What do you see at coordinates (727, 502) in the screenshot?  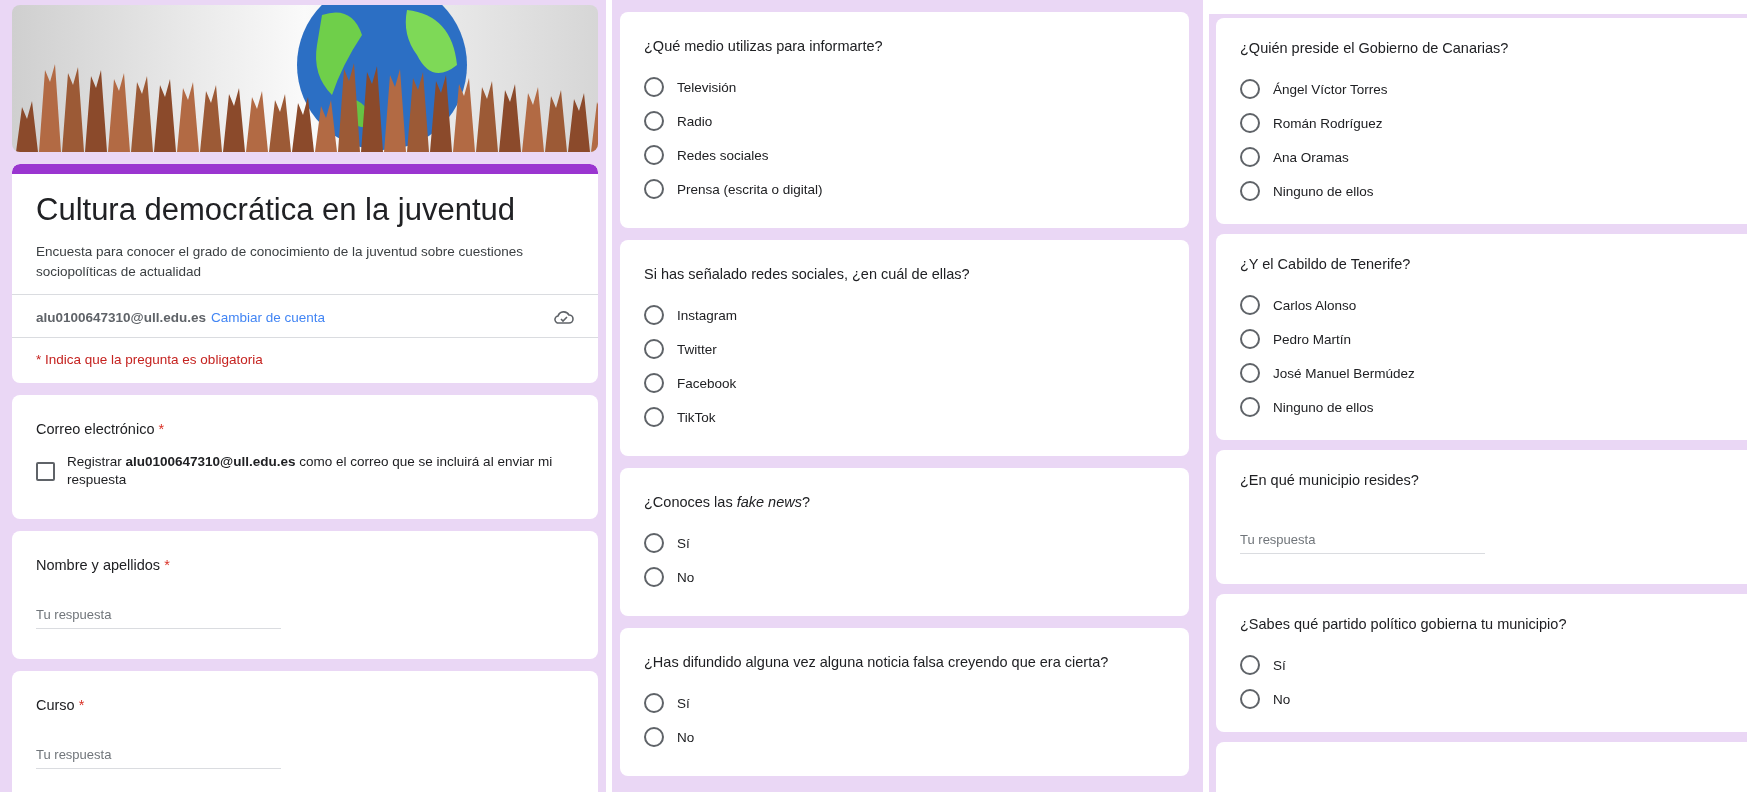 I see `question-text: ¿Conoces las fake news?` at bounding box center [727, 502].